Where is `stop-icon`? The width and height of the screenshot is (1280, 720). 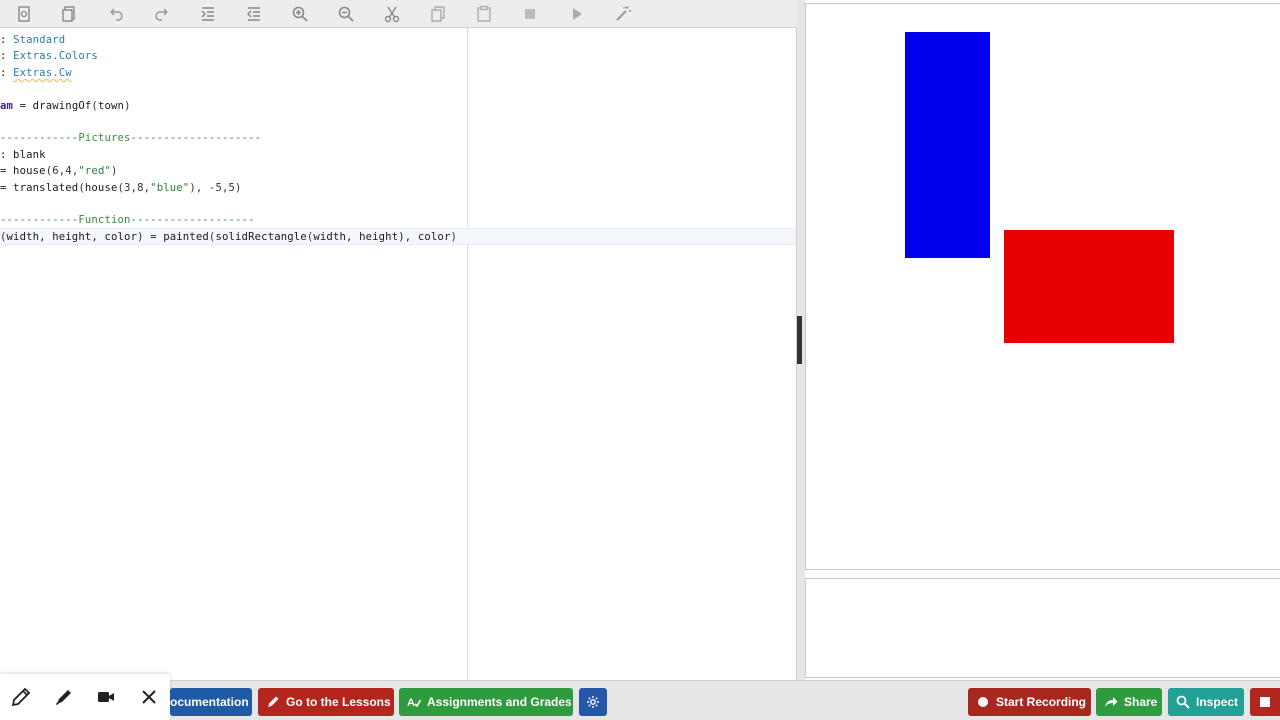
stop-icon is located at coordinates (530, 14).